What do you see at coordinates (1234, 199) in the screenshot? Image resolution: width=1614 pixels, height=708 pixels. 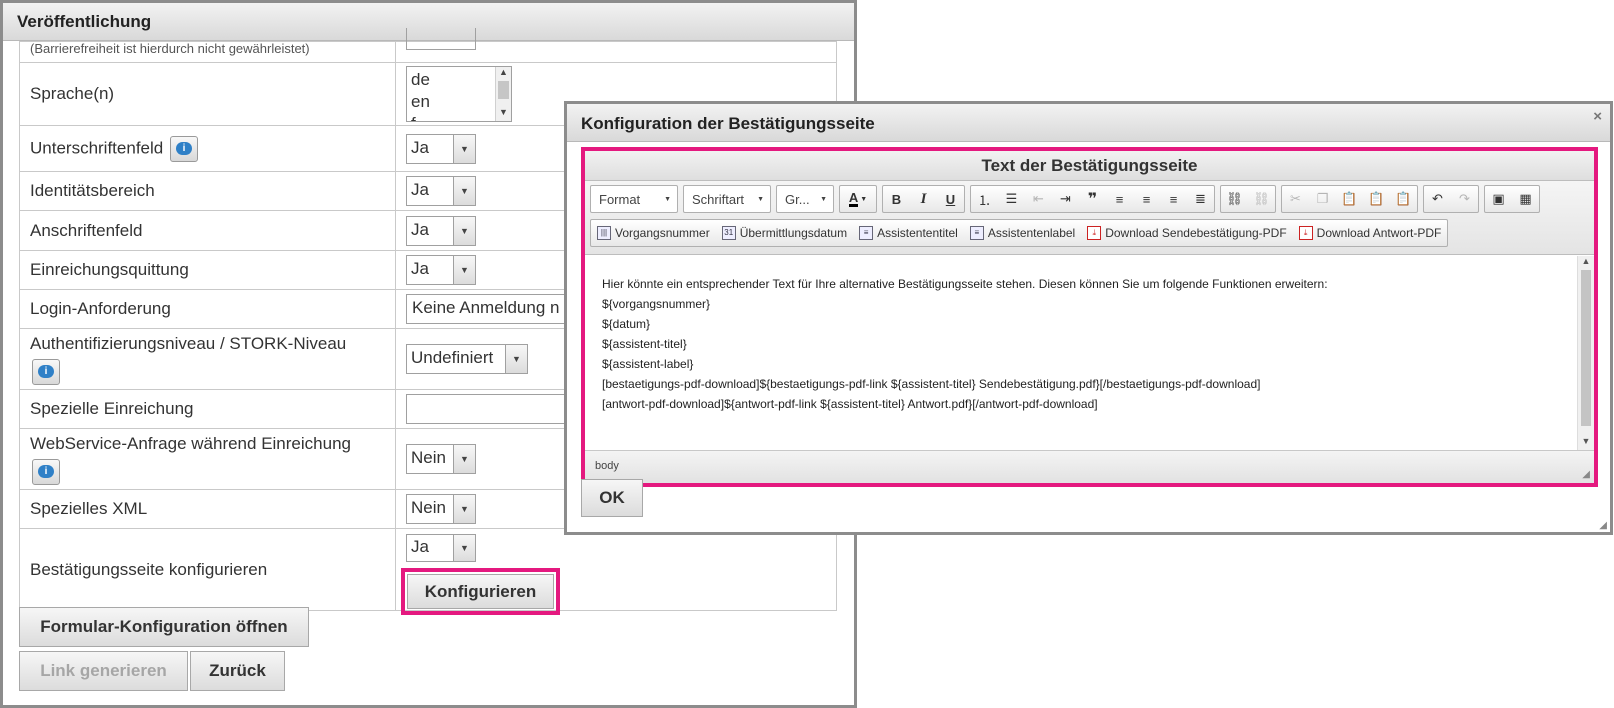 I see `link-icon: ⛓` at bounding box center [1234, 199].